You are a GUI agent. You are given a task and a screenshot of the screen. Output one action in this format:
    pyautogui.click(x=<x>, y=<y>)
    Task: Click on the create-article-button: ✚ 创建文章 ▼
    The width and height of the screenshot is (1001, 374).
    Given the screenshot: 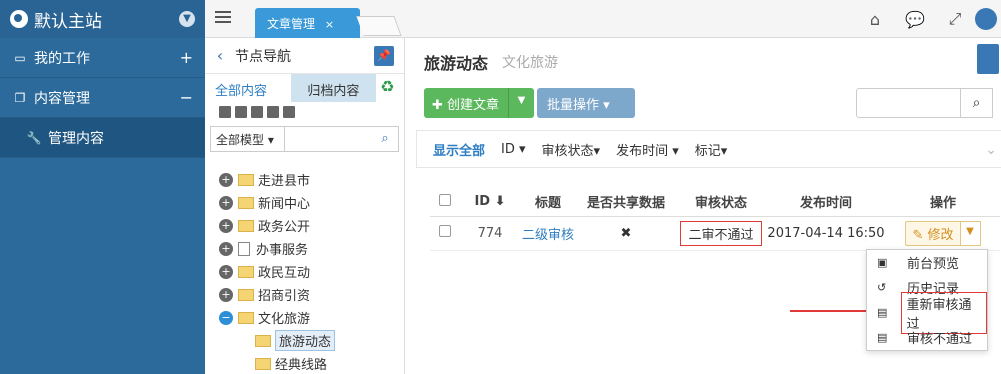 What is the action you would take?
    pyautogui.click(x=479, y=103)
    